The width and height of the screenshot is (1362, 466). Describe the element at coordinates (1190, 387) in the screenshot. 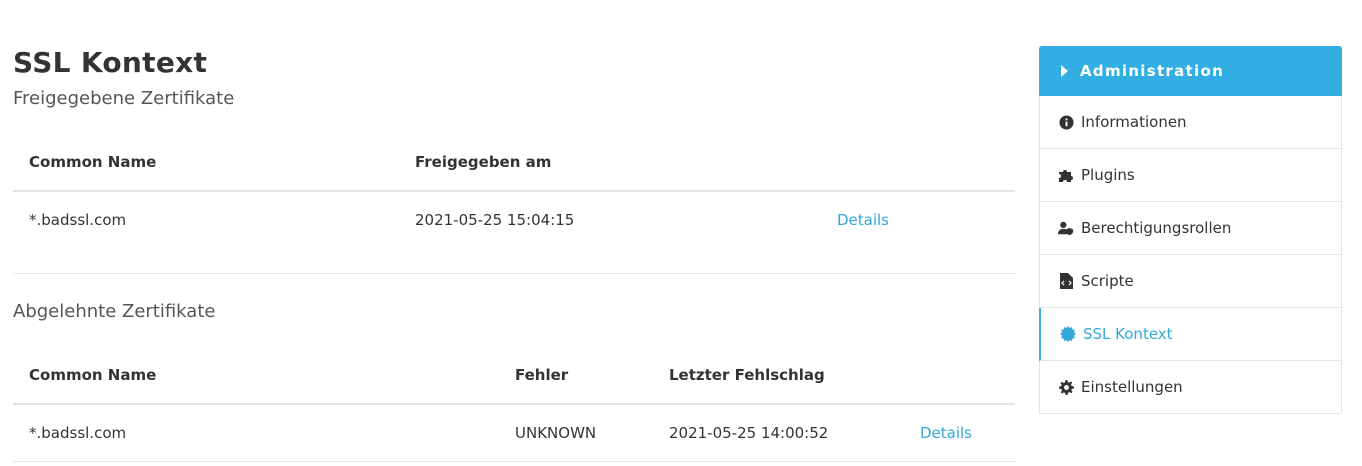

I see `sidebar-item-einstellungen: Einstellungen` at that location.